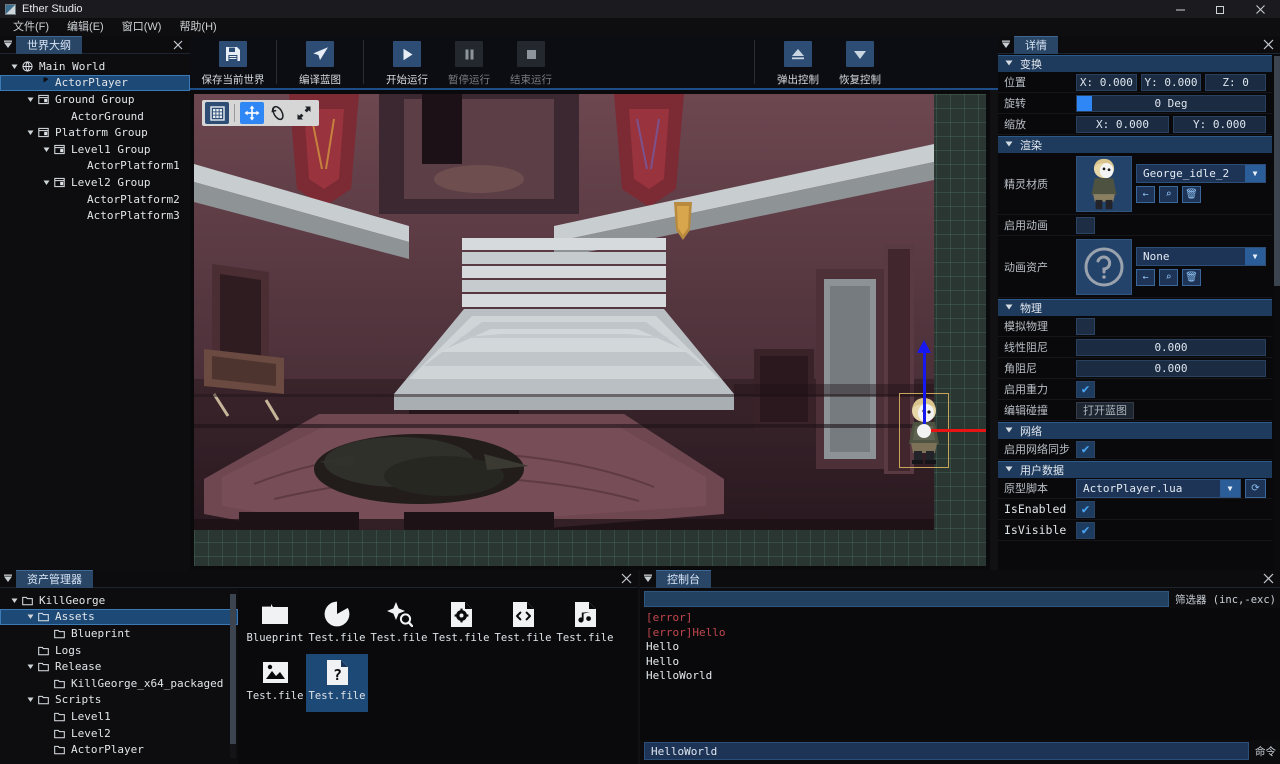 The height and width of the screenshot is (764, 1280). What do you see at coordinates (1171, 103) in the screenshot?
I see `rotation-slider: 0 Deg` at bounding box center [1171, 103].